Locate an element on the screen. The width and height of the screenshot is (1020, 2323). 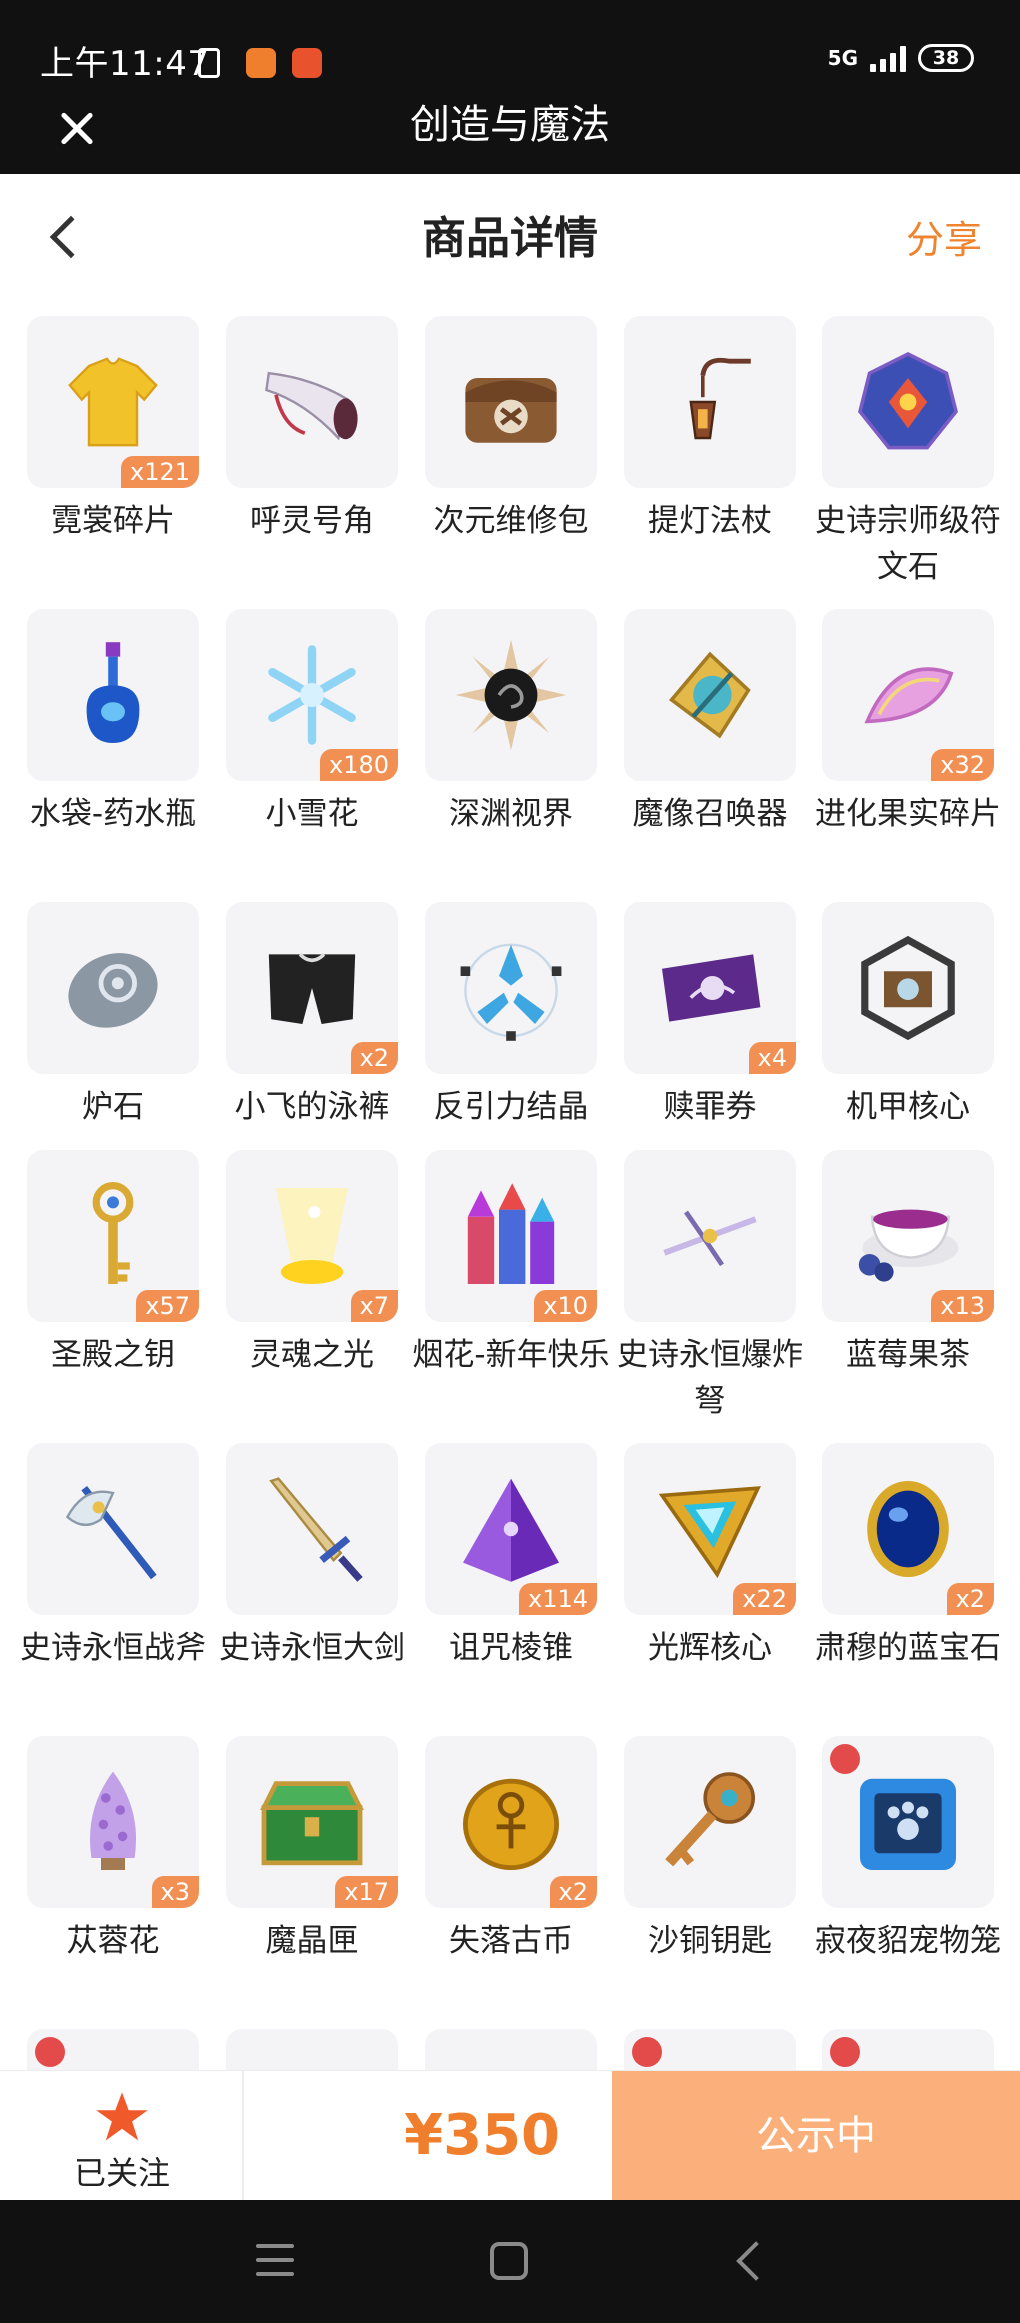
item-count-badge: x121 is located at coordinates (159, 472).